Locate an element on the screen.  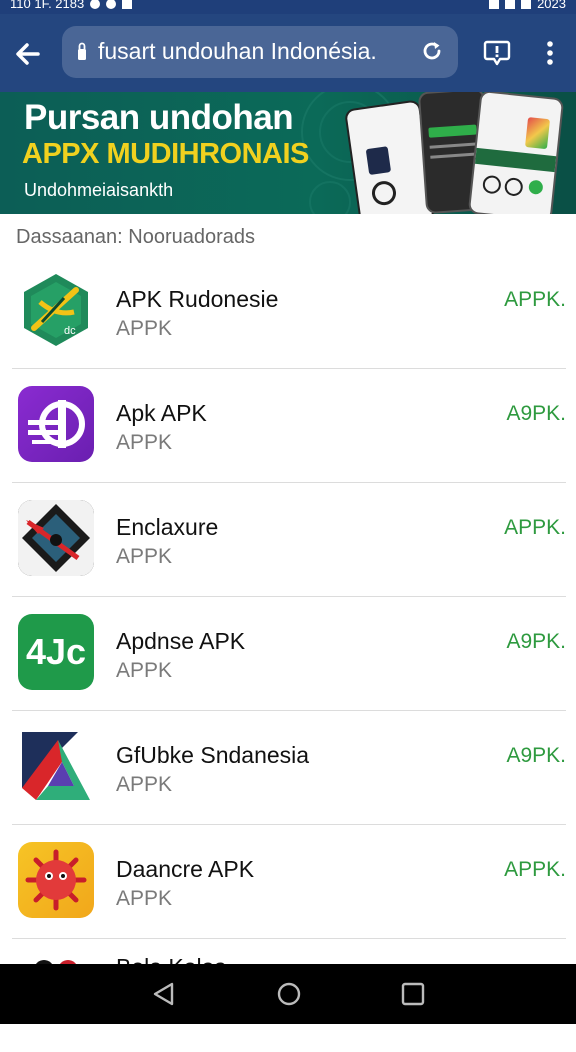
nav-home-icon is located at coordinates (289, 994).